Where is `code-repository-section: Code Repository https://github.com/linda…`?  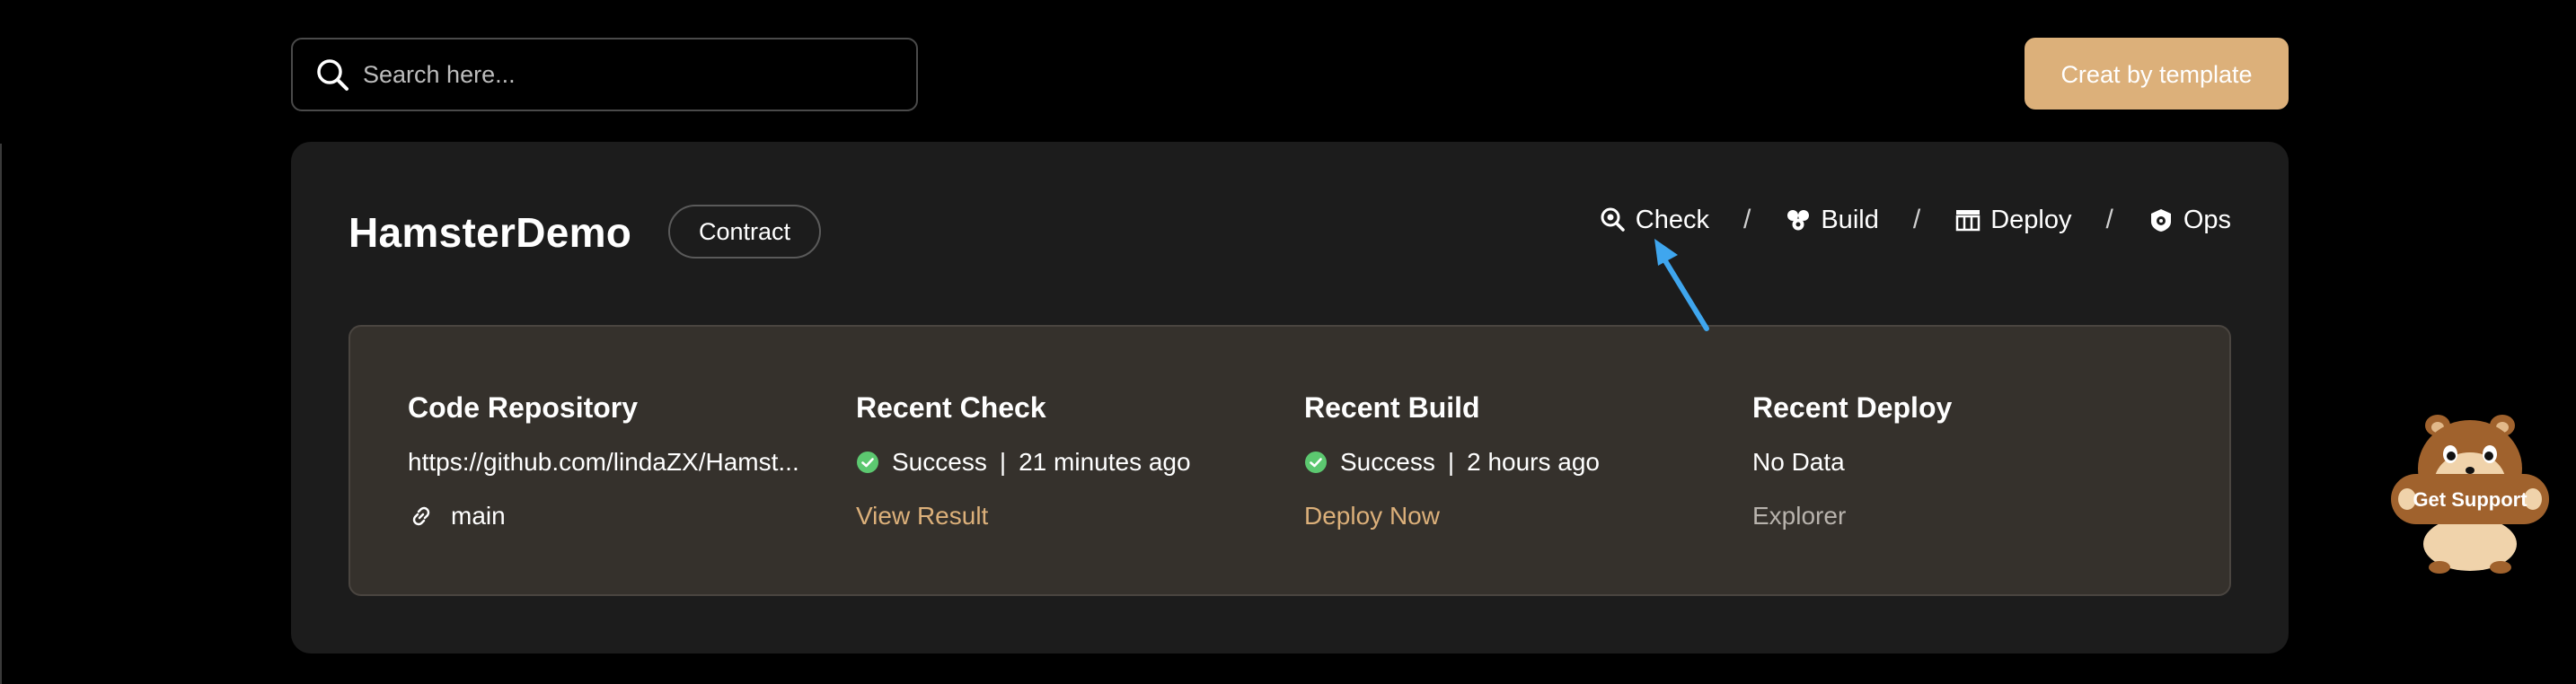 code-repository-section: Code Repository https://github.com/linda… is located at coordinates (614, 461).